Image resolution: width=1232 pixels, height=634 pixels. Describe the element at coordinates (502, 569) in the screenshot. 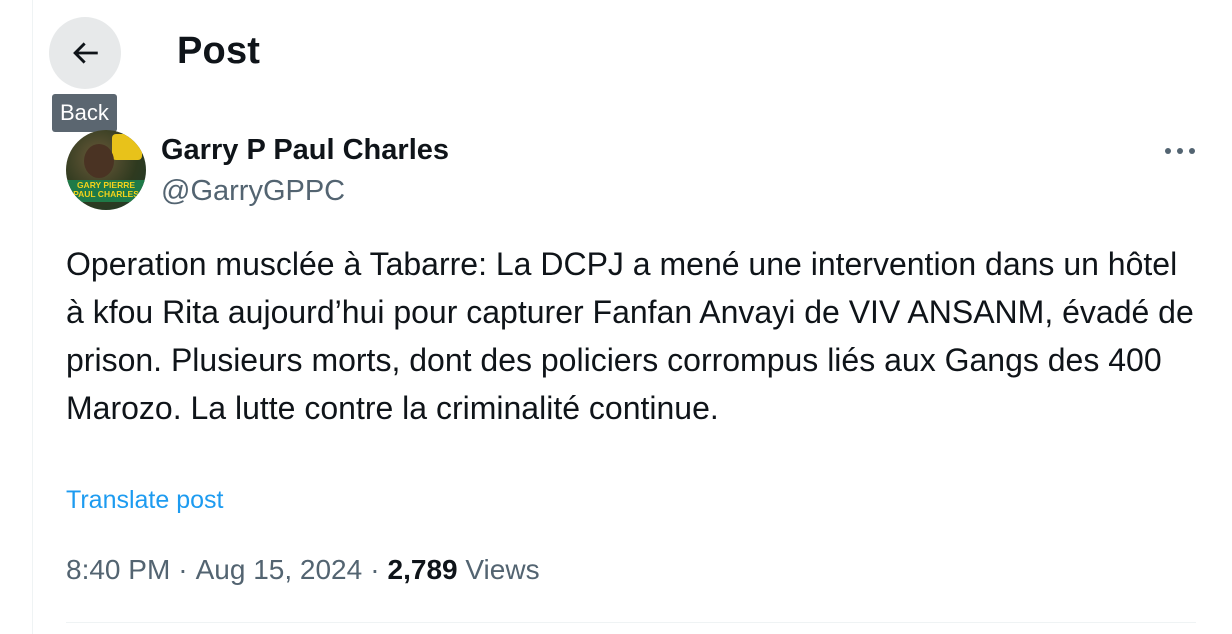

I see `views-label: Views` at that location.